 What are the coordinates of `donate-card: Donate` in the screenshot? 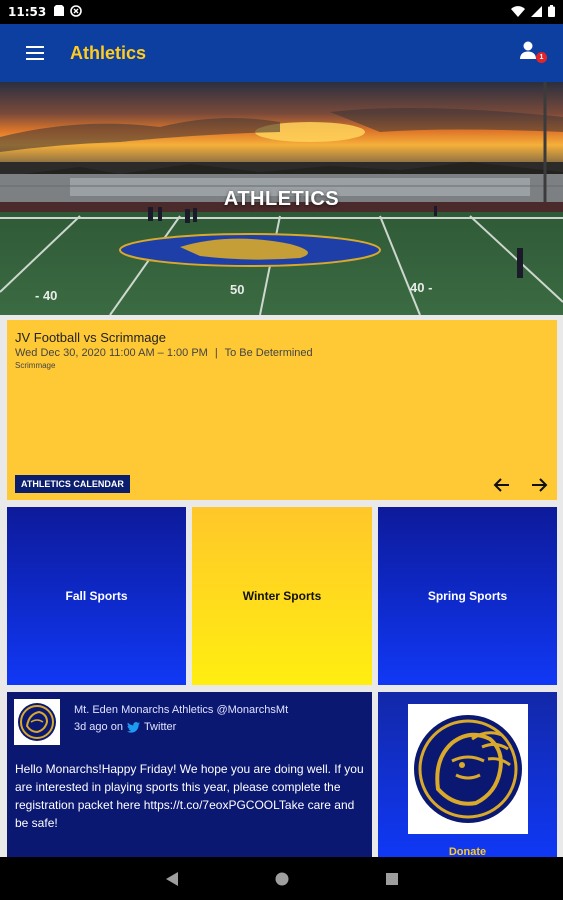 It's located at (467, 774).